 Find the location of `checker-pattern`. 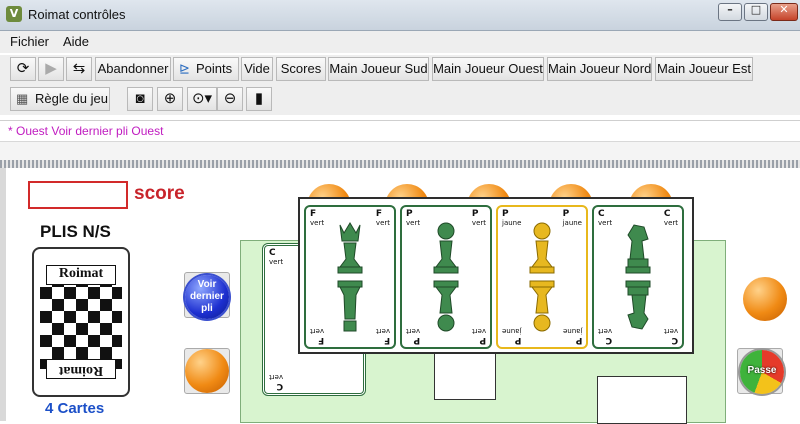

checker-pattern is located at coordinates (81, 322).